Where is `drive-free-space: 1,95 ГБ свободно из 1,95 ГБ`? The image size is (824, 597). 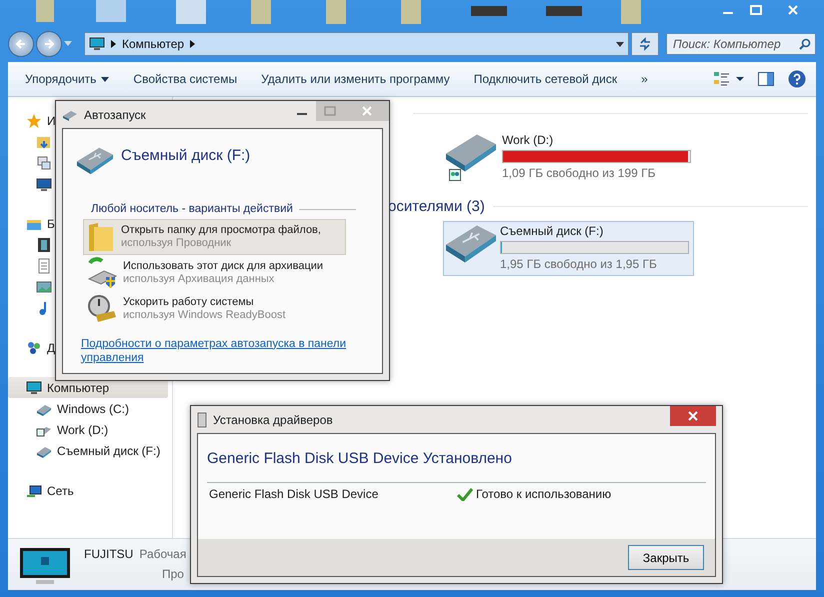 drive-free-space: 1,95 ГБ свободно из 1,95 ГБ is located at coordinates (579, 264).